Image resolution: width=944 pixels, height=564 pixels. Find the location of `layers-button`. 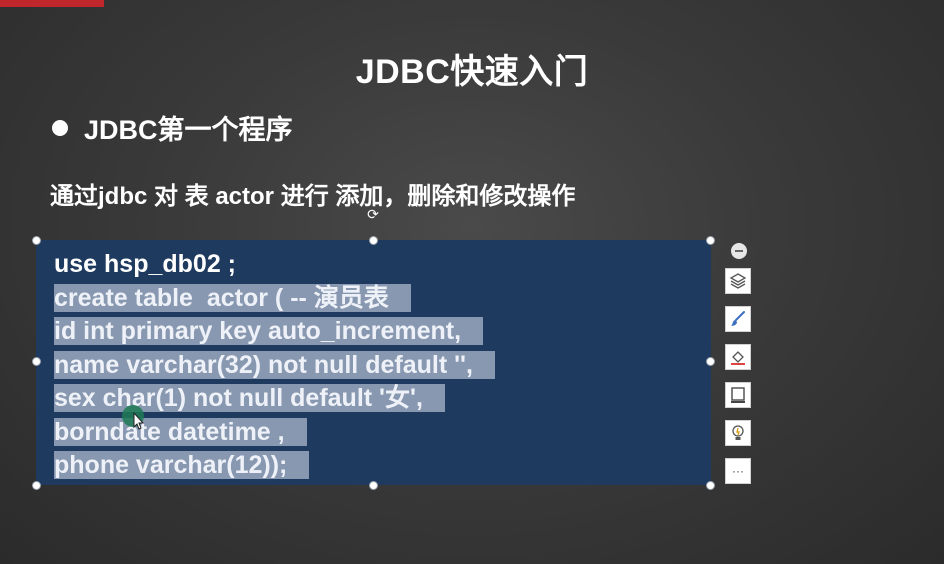

layers-button is located at coordinates (738, 281).